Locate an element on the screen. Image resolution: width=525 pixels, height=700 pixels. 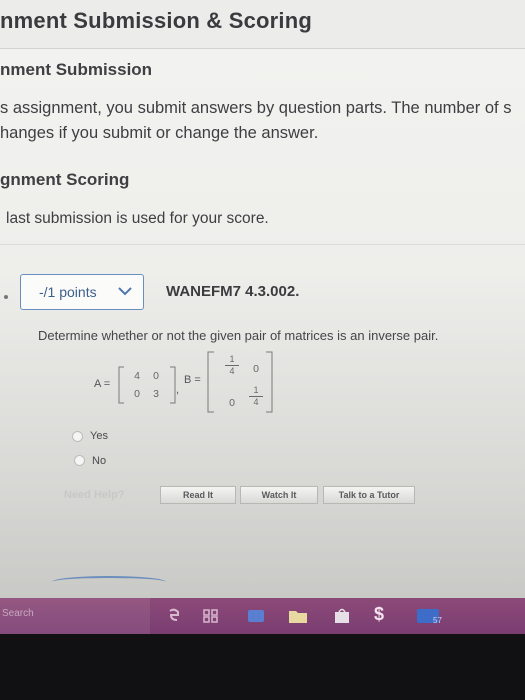
talk-to-tutor-button: Talk to a Tutor is located at coordinates (369, 495).